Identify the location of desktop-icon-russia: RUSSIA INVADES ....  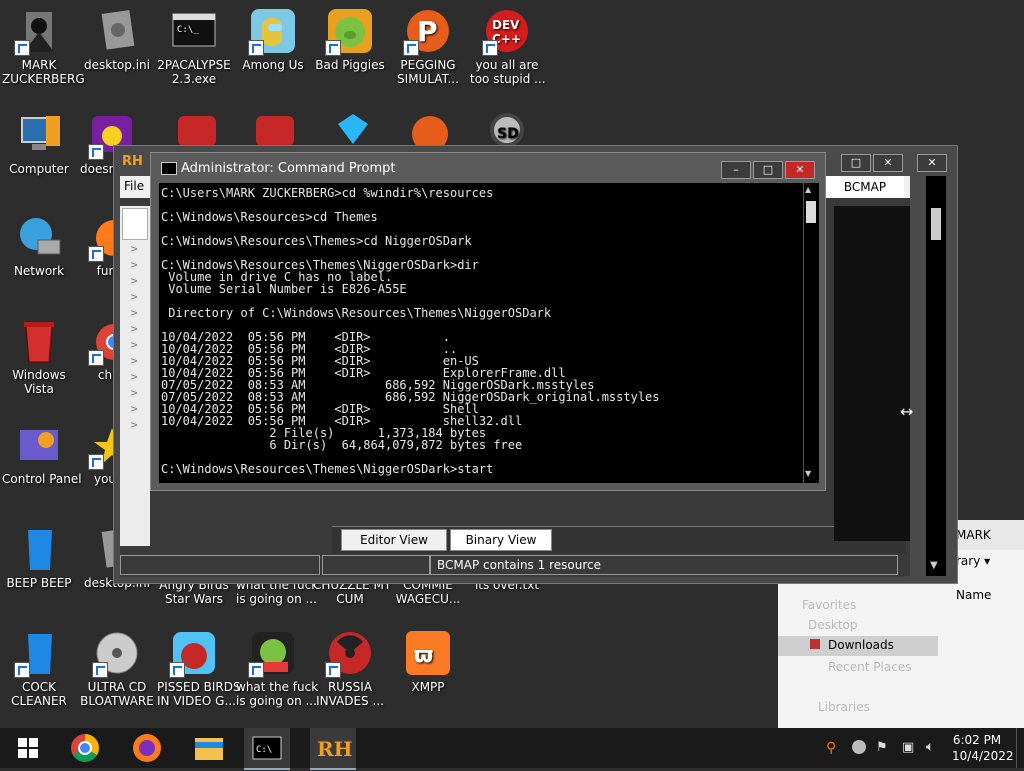
(350, 669).